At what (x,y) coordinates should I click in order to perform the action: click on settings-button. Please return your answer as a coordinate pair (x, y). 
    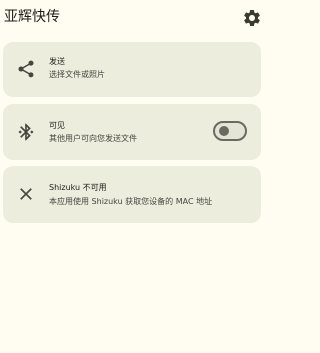
    Looking at the image, I should click on (252, 18).